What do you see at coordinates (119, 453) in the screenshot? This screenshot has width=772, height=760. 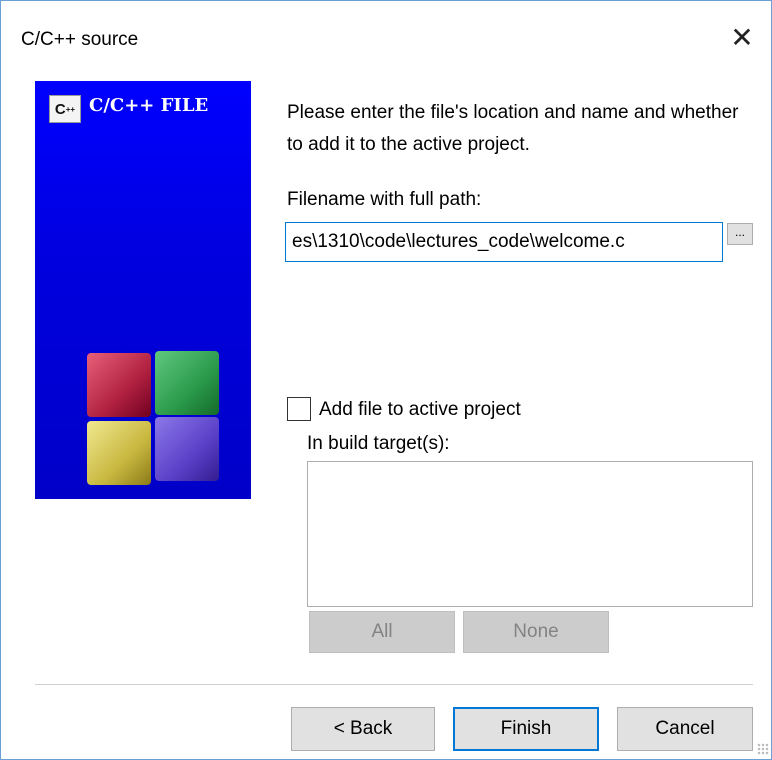 I see `yellow-cube-icon` at bounding box center [119, 453].